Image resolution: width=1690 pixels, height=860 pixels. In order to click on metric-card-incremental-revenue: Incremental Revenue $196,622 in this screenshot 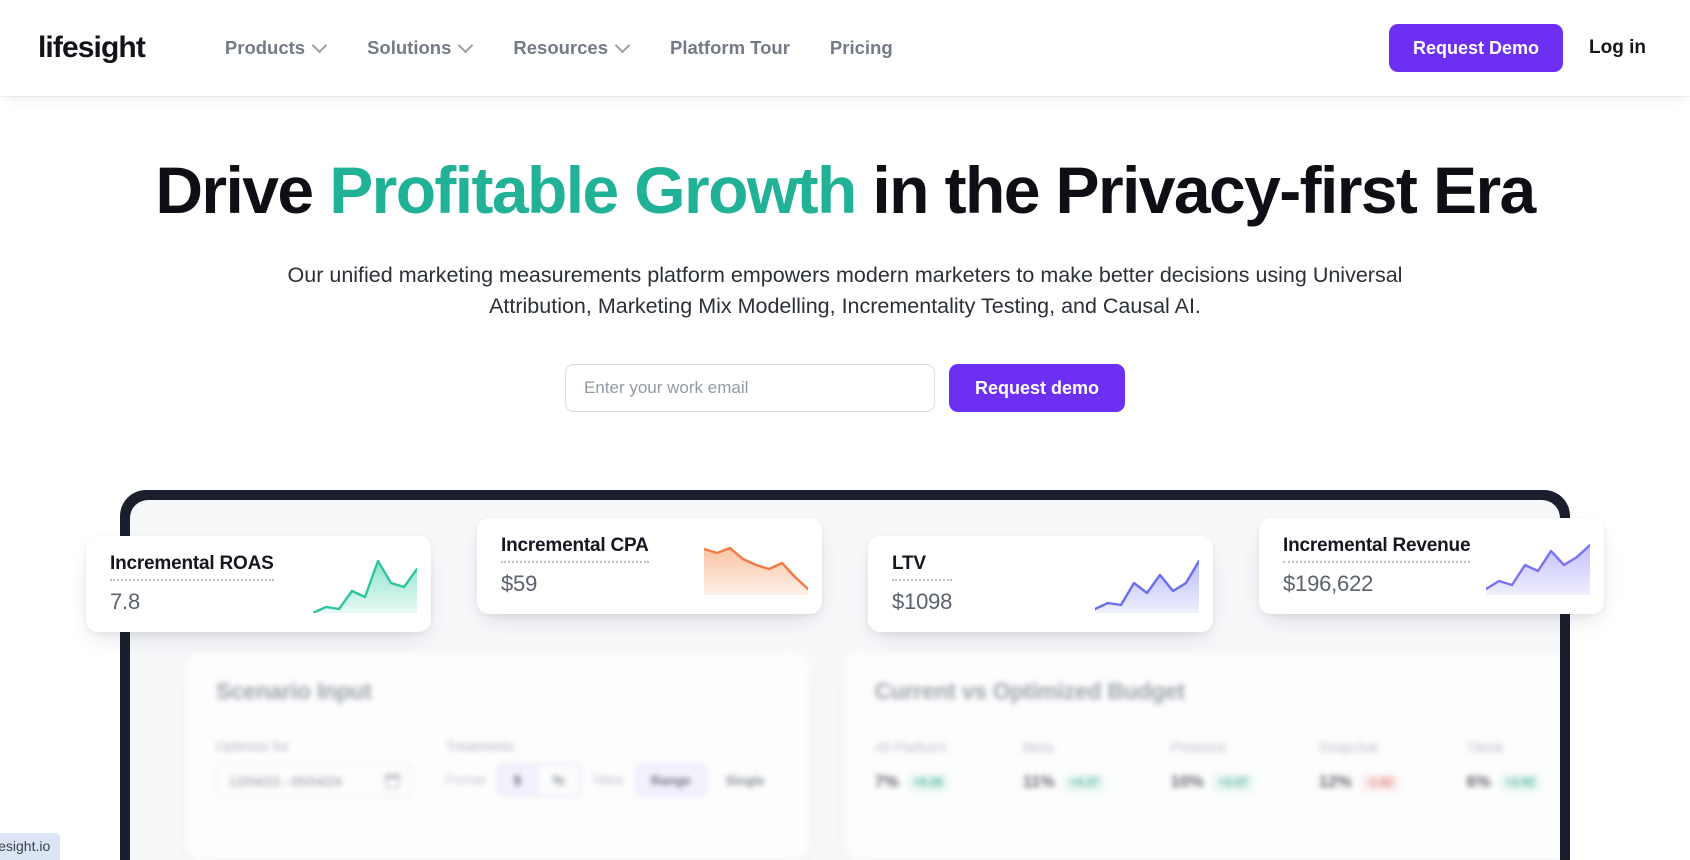, I will do `click(1431, 566)`.